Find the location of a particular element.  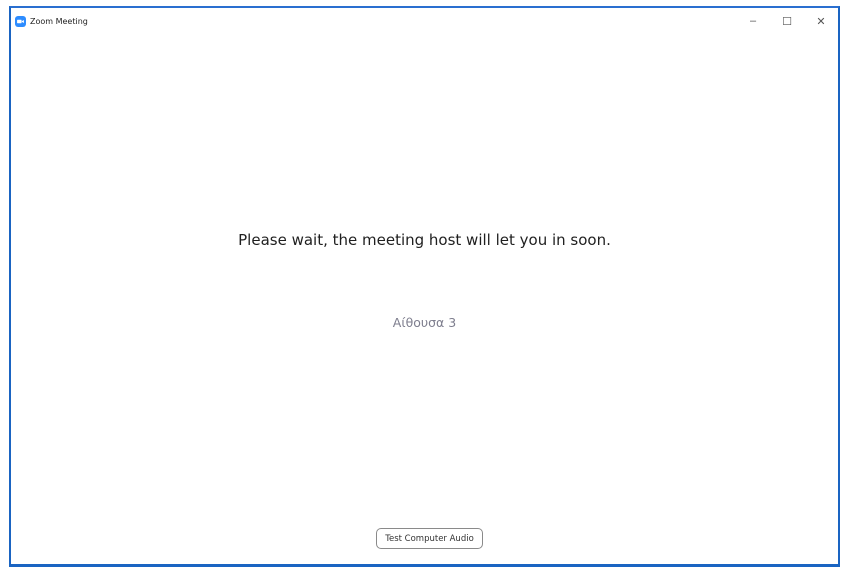

zoom-camera-icon is located at coordinates (20, 21).